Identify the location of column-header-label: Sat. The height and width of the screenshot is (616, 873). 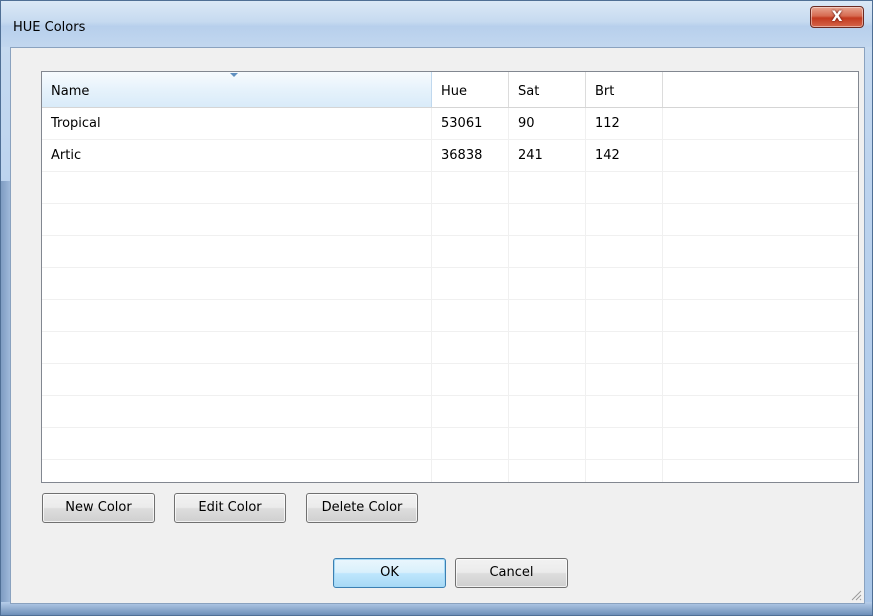
(529, 91).